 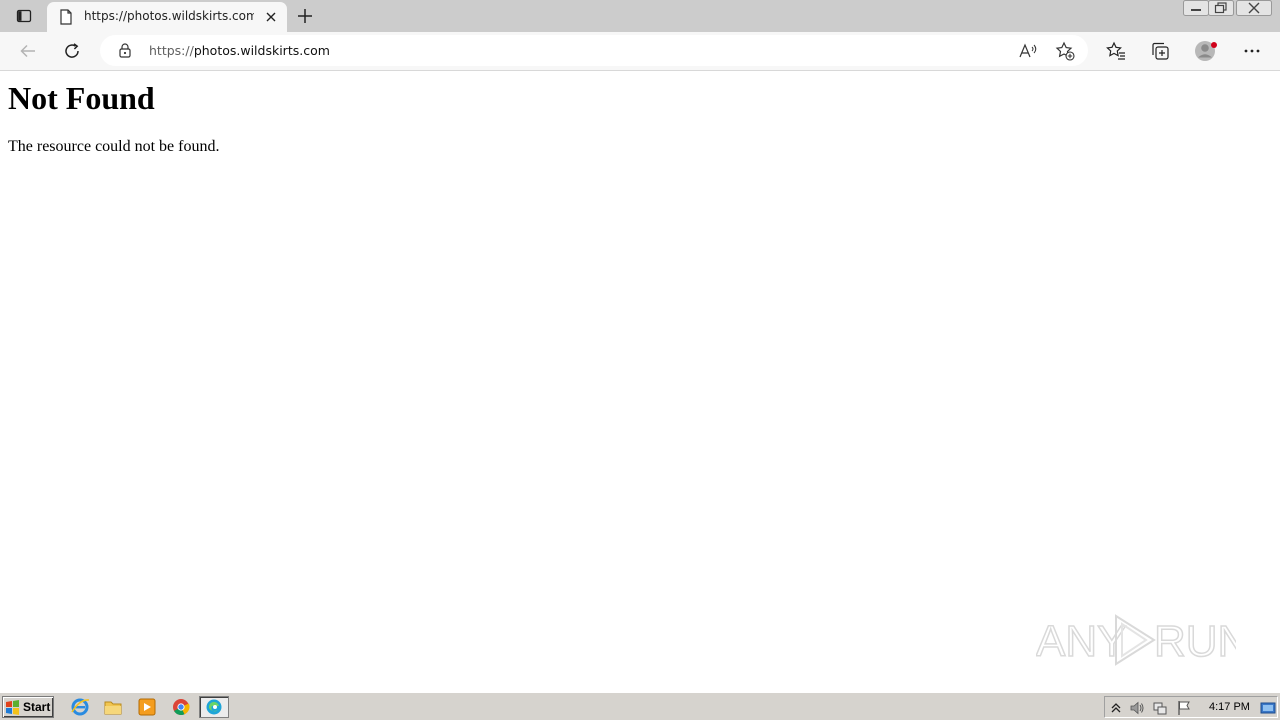 What do you see at coordinates (66, 17) in the screenshot?
I see `page-icon` at bounding box center [66, 17].